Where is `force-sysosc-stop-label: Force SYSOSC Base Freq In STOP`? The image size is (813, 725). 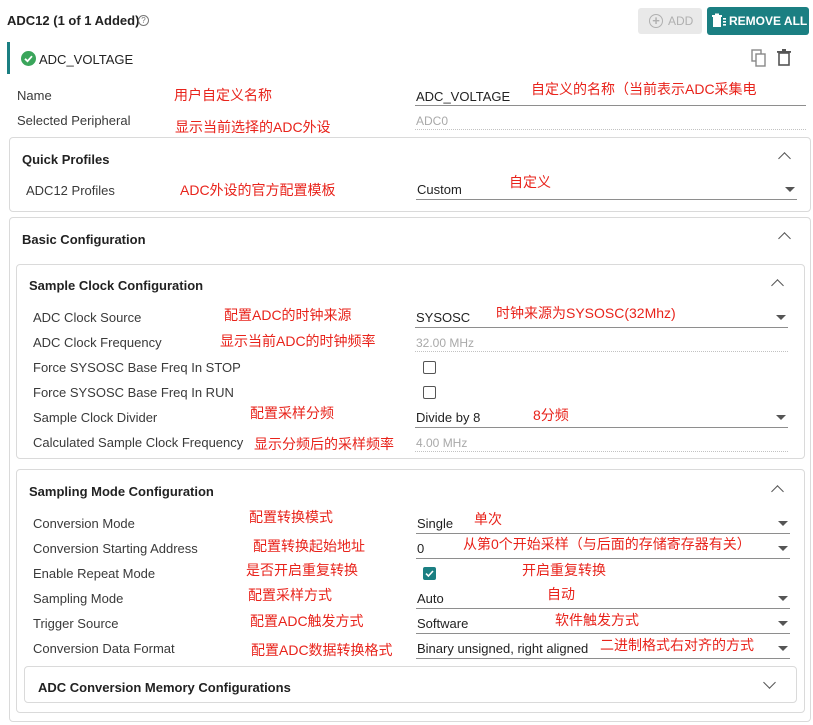 force-sysosc-stop-label: Force SYSOSC Base Freq In STOP is located at coordinates (137, 367).